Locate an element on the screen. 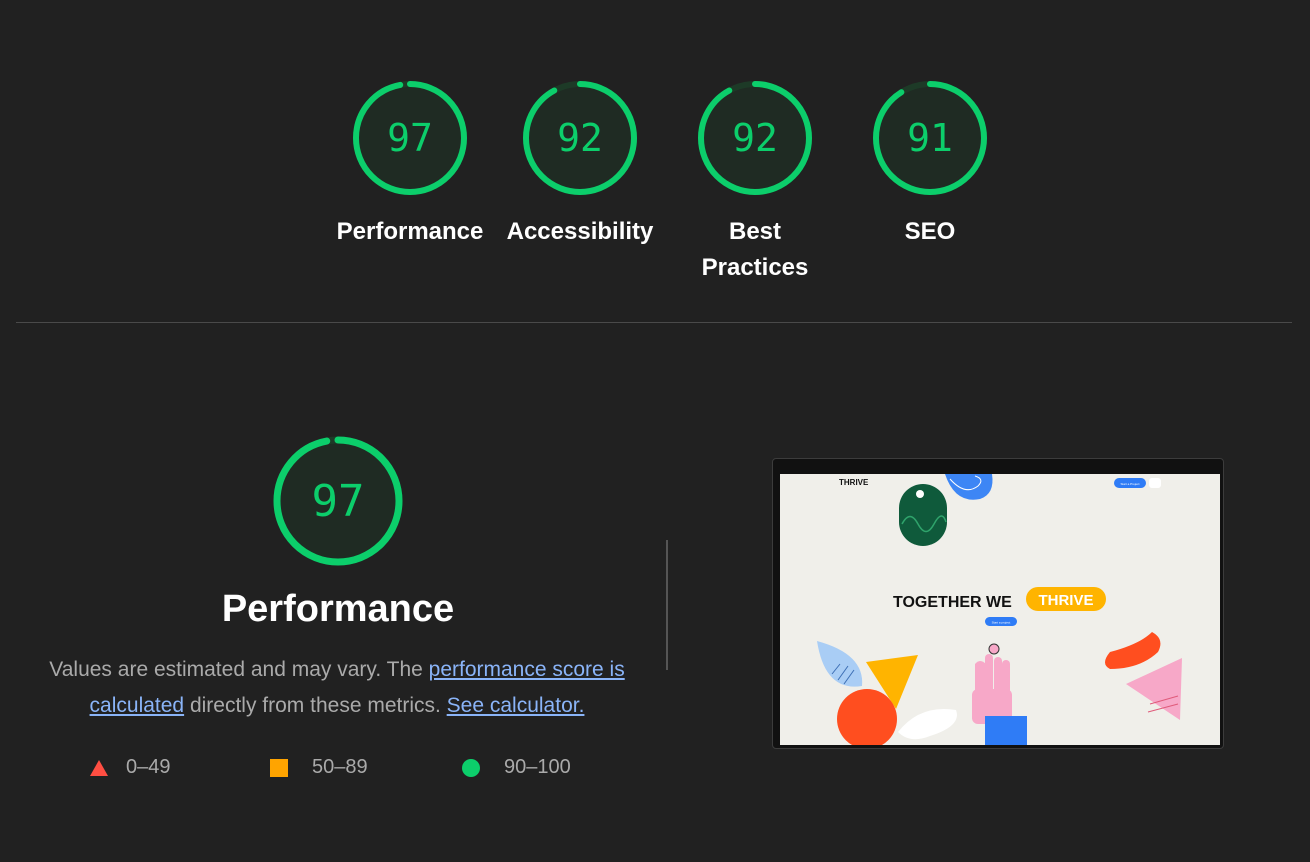  score-legend: 0–49 50–89 90–100 is located at coordinates (346, 767).